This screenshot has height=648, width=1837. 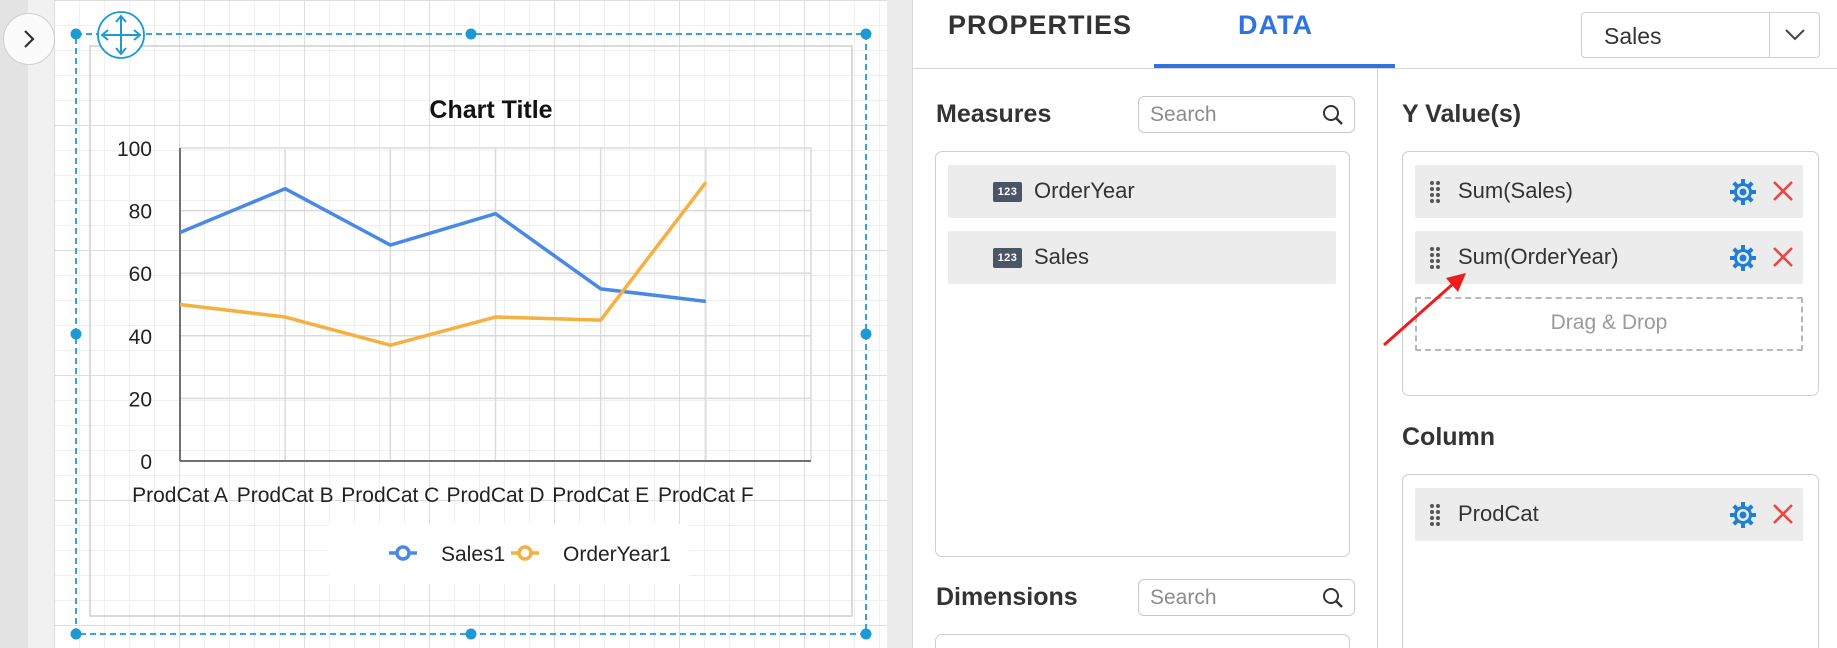 What do you see at coordinates (1246, 114) in the screenshot?
I see `measures-search-input: Search` at bounding box center [1246, 114].